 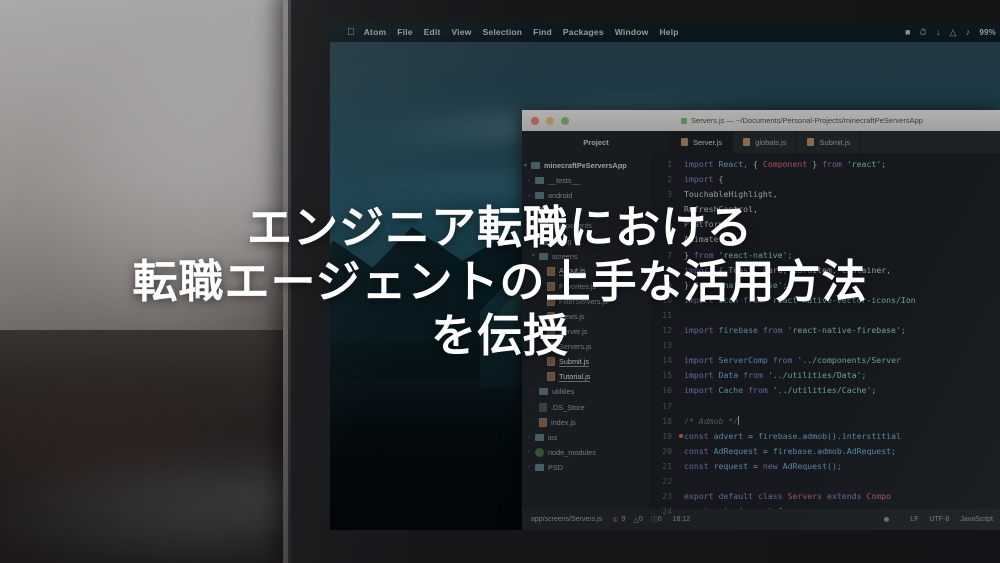 What do you see at coordinates (499, 335) in the screenshot?
I see `overlay-line-3: を伝授` at bounding box center [499, 335].